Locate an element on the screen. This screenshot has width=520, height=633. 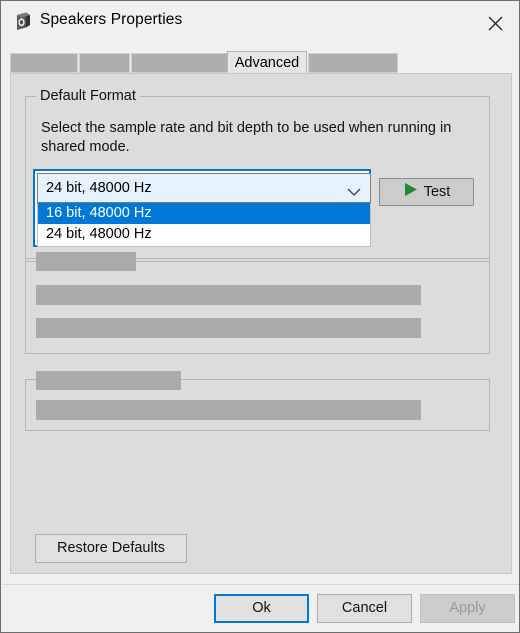
test-button: Test is located at coordinates (426, 192).